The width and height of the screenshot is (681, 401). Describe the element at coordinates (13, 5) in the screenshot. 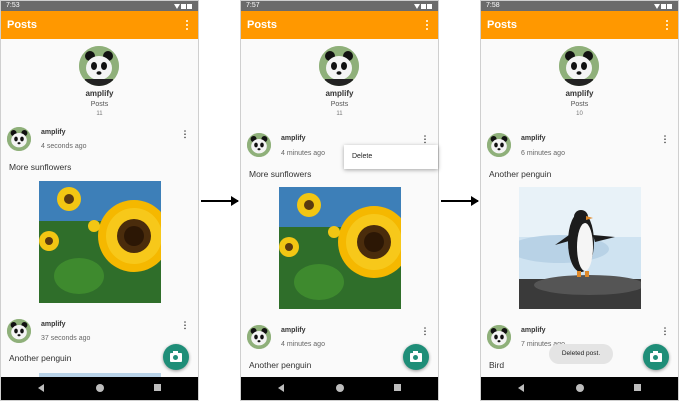

I see `status-time: 7:53` at that location.